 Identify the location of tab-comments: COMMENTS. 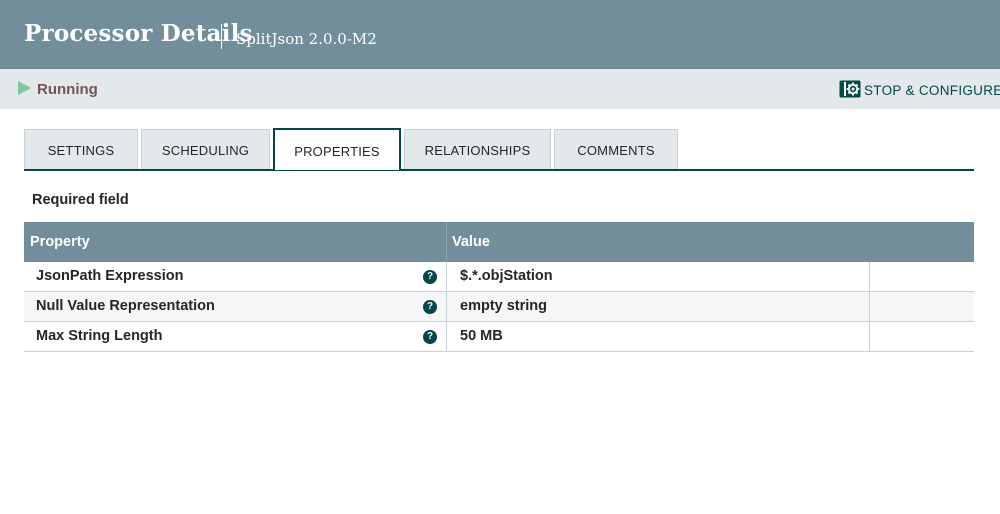
(616, 149).